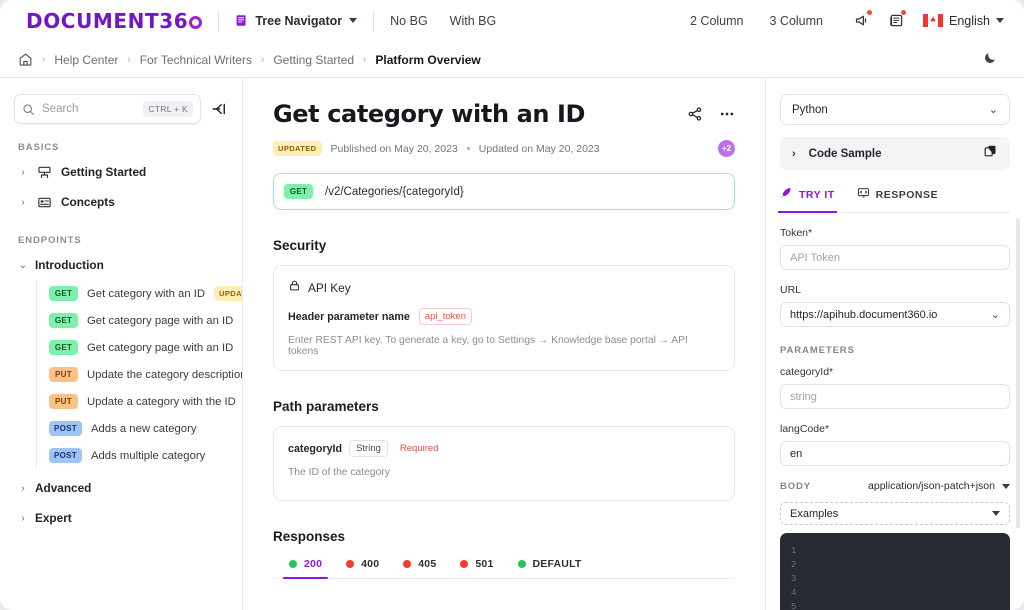  Describe the element at coordinates (803, 396) in the screenshot. I see `categoryid-placeholder: string` at that location.